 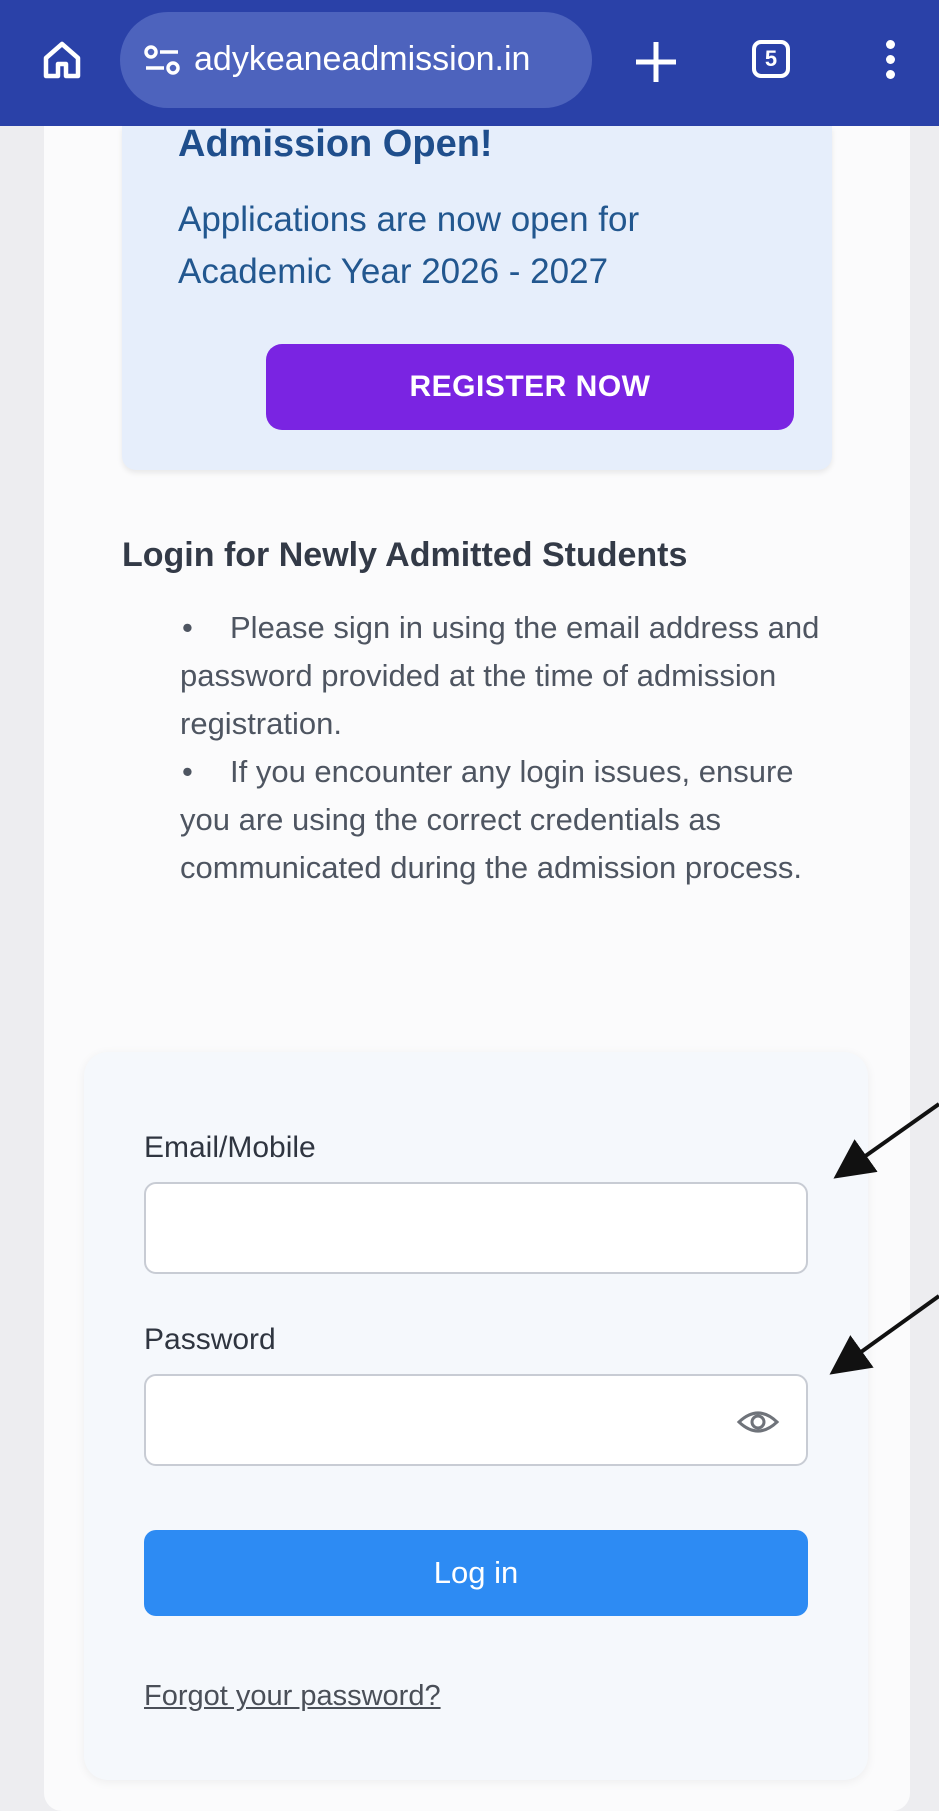 I want to click on more-vert-icon, so click(x=890, y=64).